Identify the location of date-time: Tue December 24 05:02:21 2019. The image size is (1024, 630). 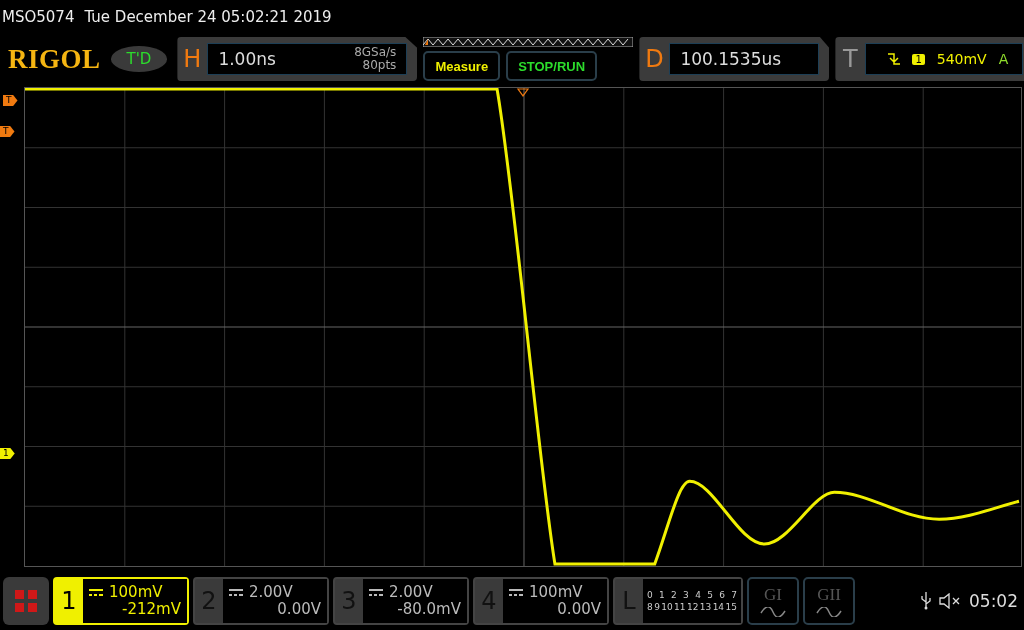
(208, 17).